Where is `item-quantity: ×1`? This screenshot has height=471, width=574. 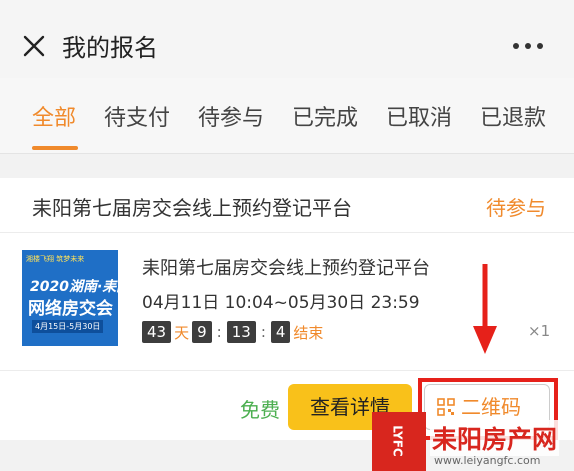
item-quantity: ×1 is located at coordinates (539, 331).